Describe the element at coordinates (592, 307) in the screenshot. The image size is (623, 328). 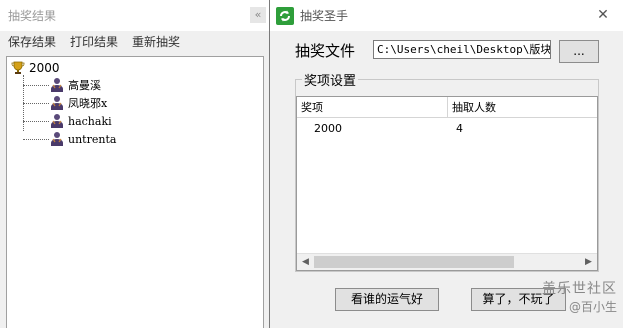
I see `watermark-line2: @百小生` at that location.